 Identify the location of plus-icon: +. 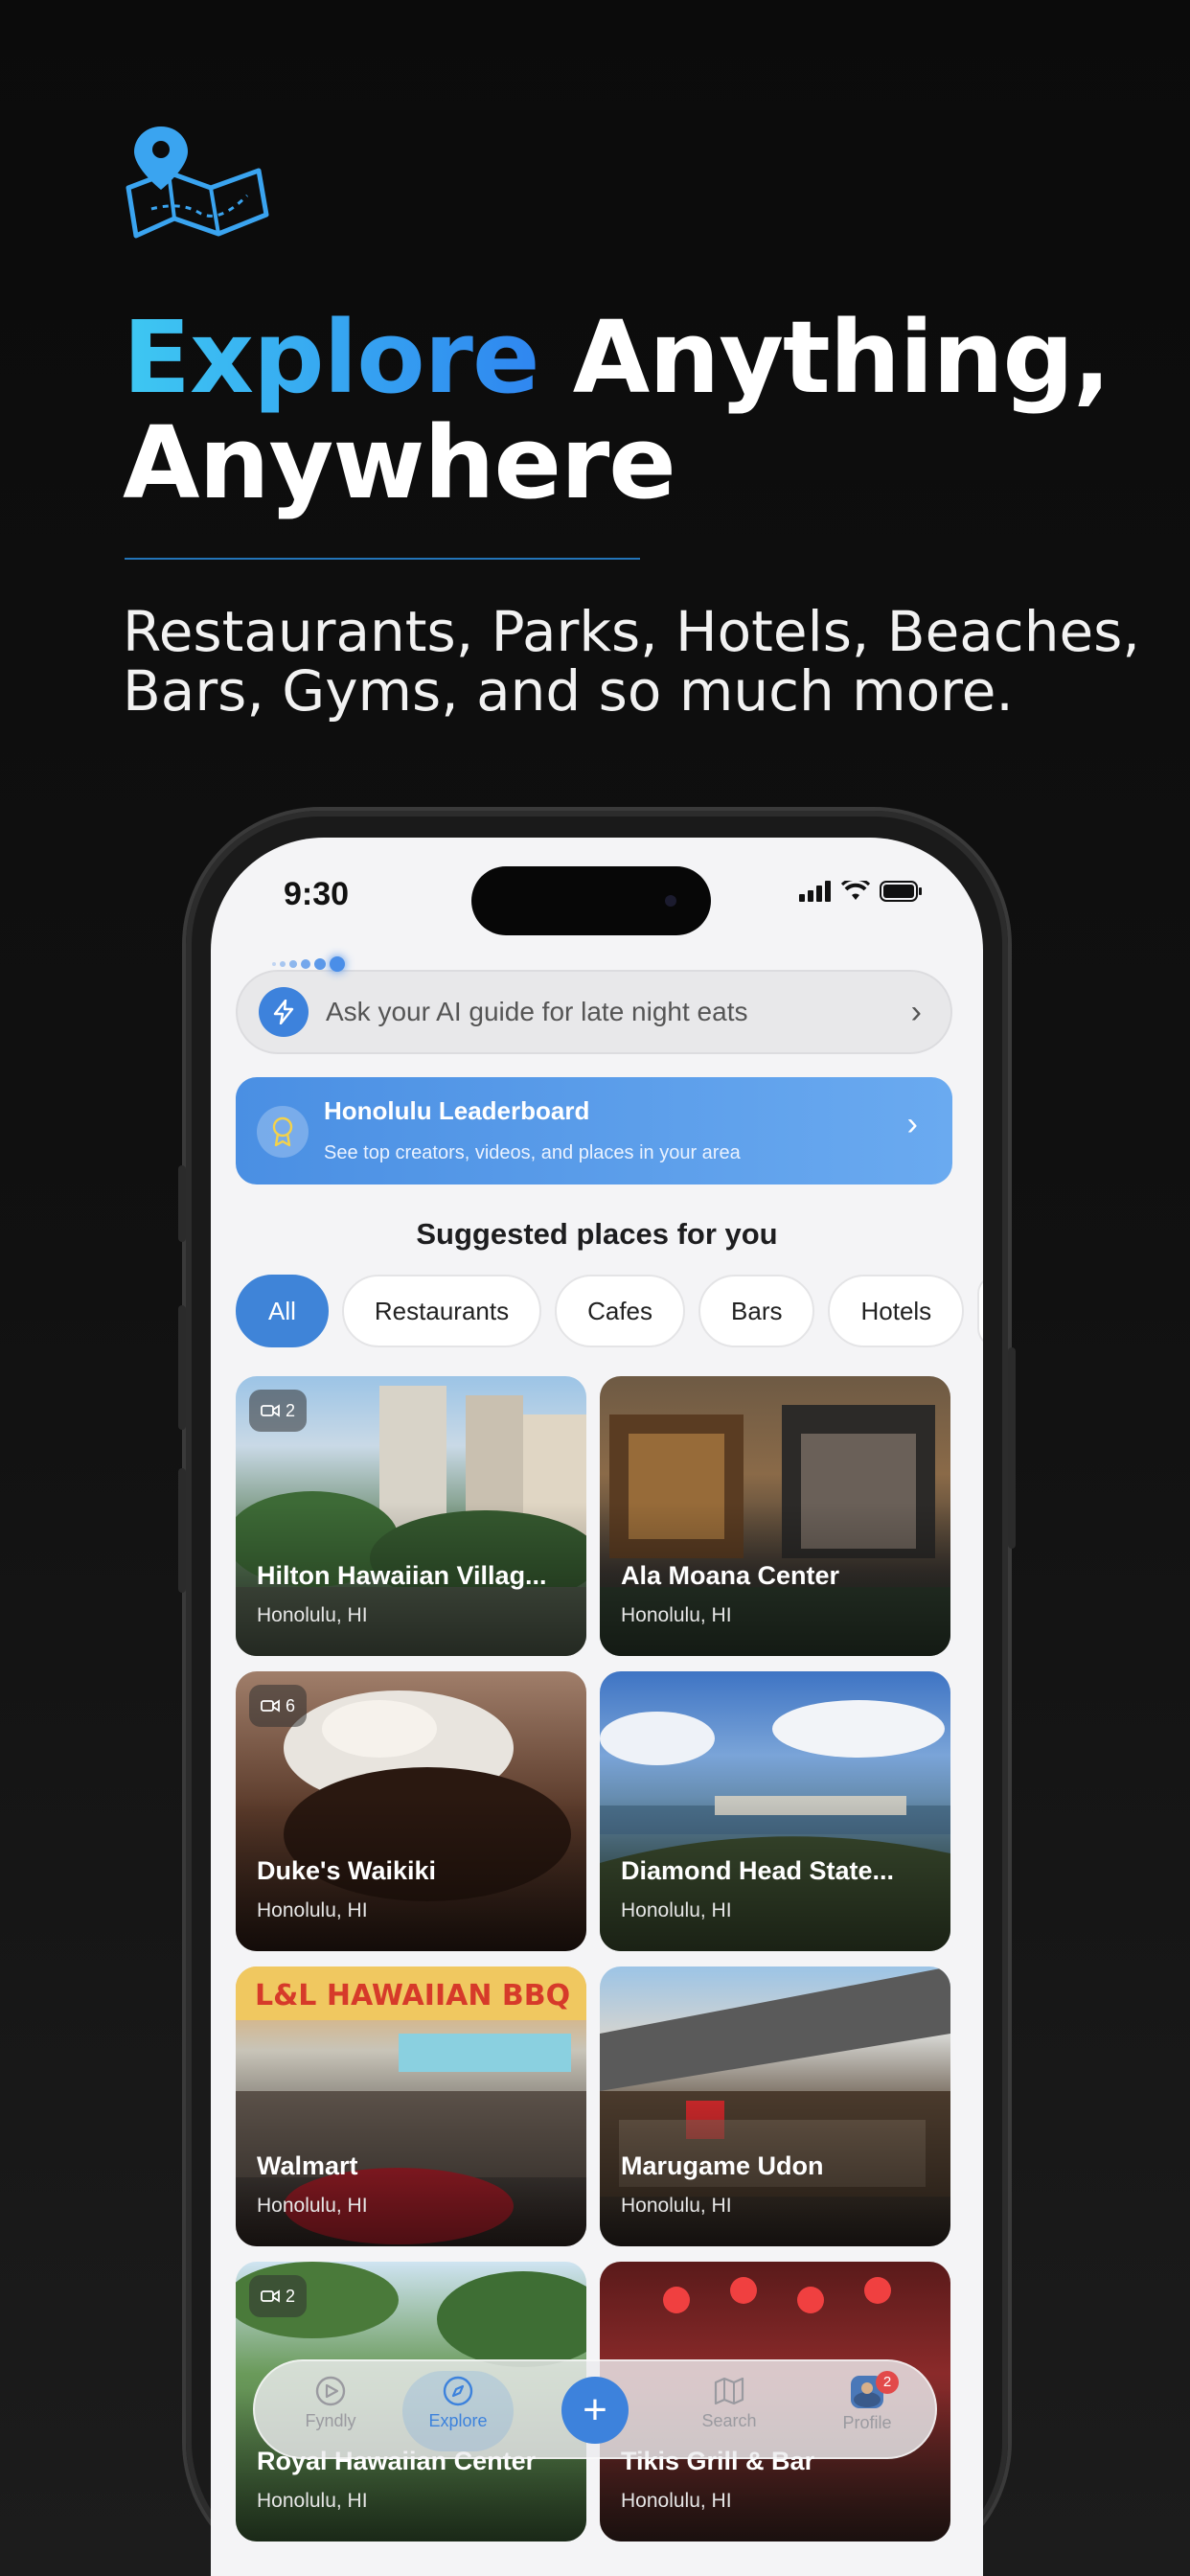
(595, 2409).